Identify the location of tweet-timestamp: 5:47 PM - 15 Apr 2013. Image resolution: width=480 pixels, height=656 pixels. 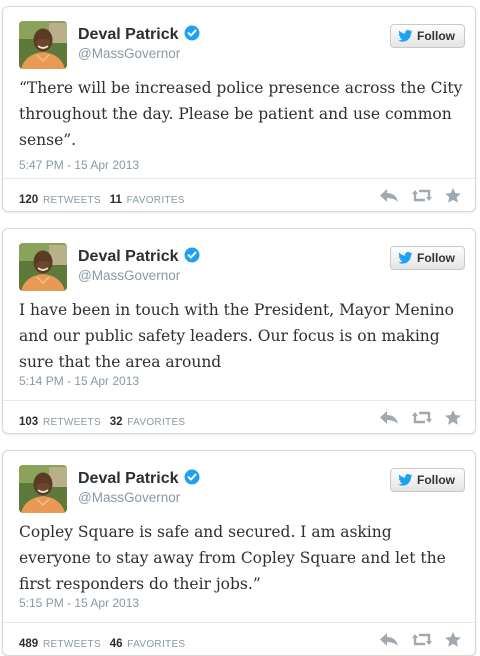
(79, 165).